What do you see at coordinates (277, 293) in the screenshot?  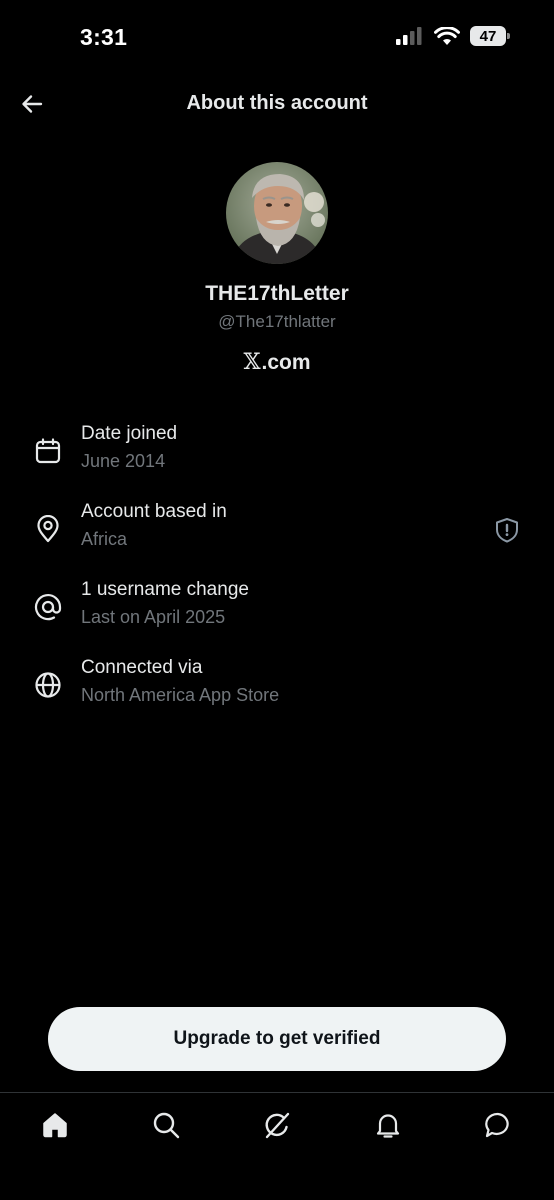 I see `display-name: THE17thLetter` at bounding box center [277, 293].